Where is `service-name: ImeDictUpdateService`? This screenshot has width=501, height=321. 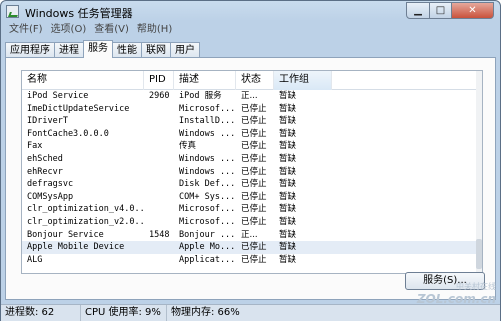
service-name: ImeDictUpdateService is located at coordinates (78, 108).